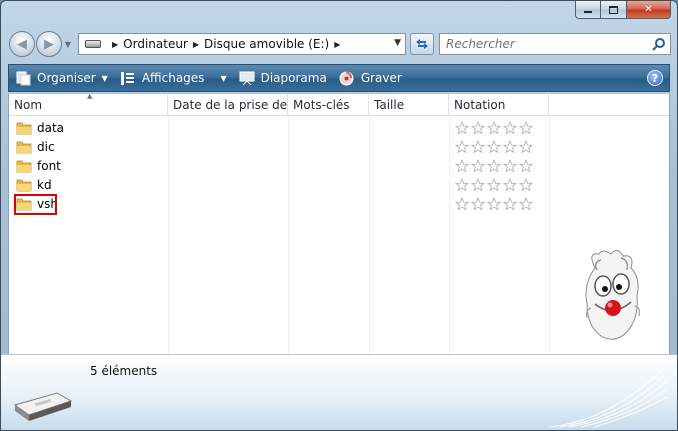 This screenshot has width=678, height=431. What do you see at coordinates (23, 78) in the screenshot?
I see `organise-icon` at bounding box center [23, 78].